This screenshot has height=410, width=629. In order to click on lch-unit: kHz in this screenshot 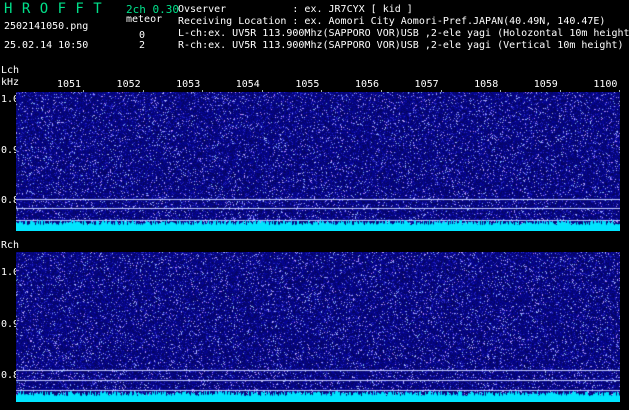, I will do `click(10, 82)`.